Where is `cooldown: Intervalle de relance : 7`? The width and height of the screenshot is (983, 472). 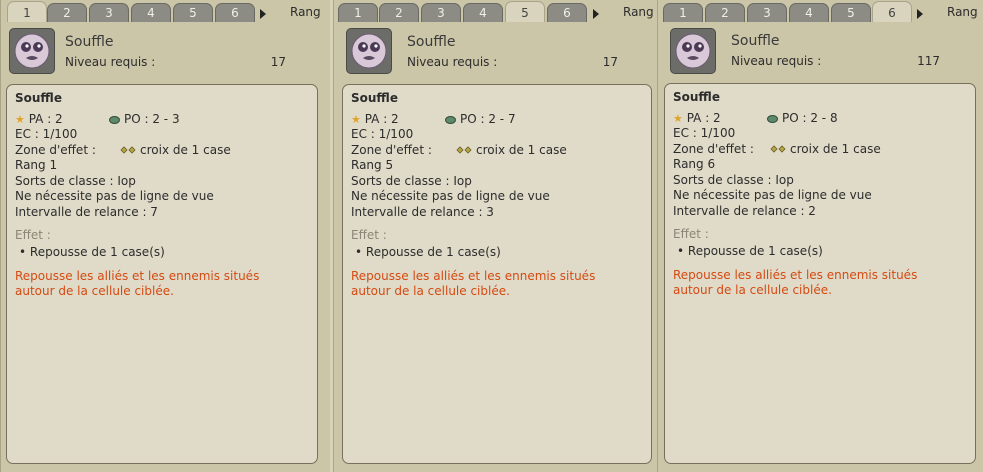 cooldown: Intervalle de relance : 7 is located at coordinates (86, 211).